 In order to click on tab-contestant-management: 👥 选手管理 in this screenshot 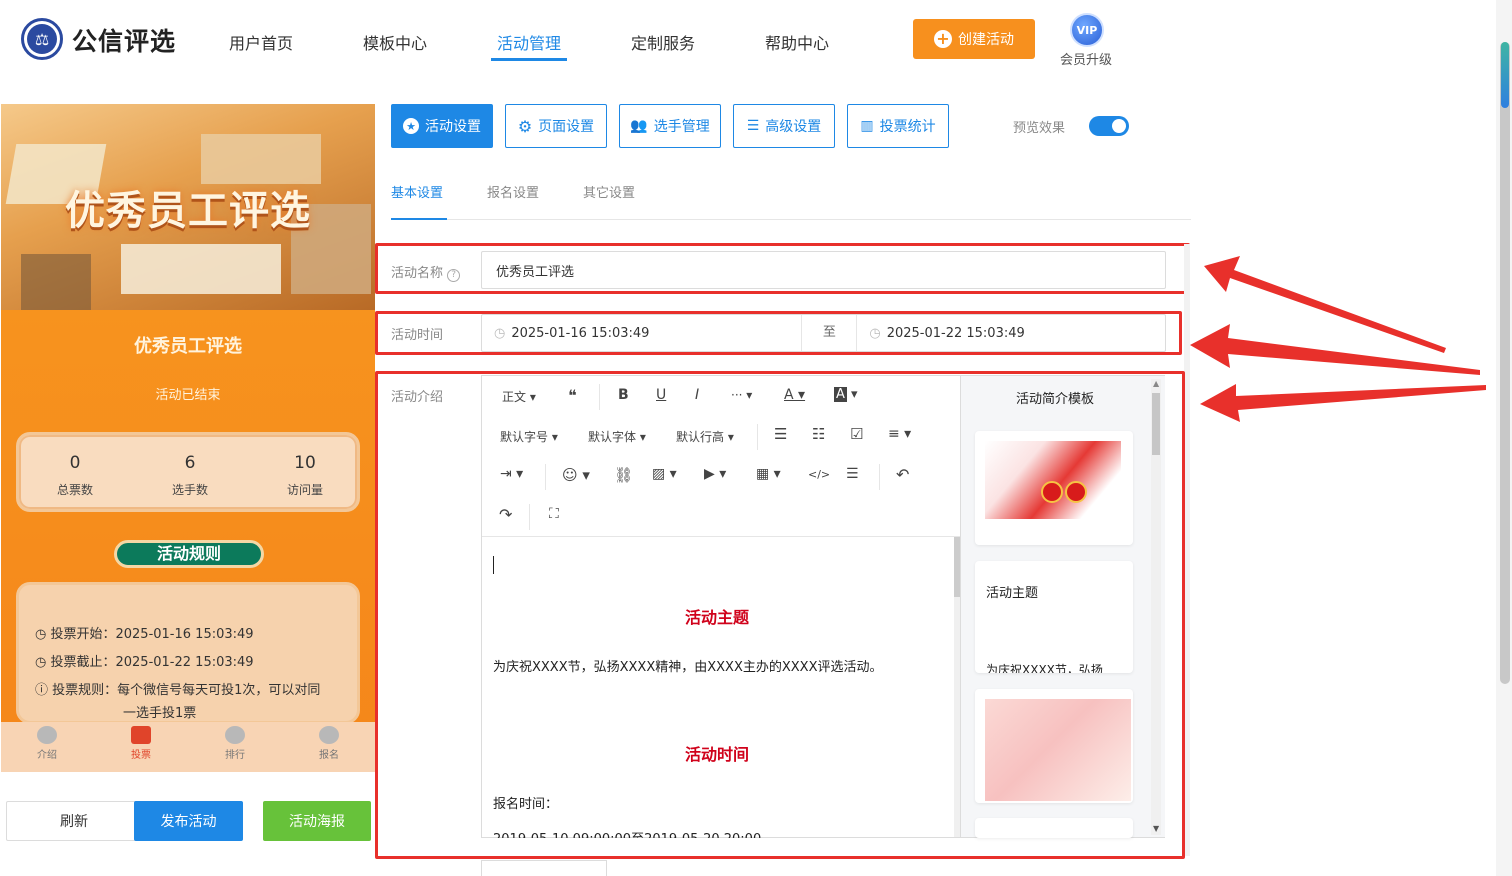, I will do `click(670, 126)`.